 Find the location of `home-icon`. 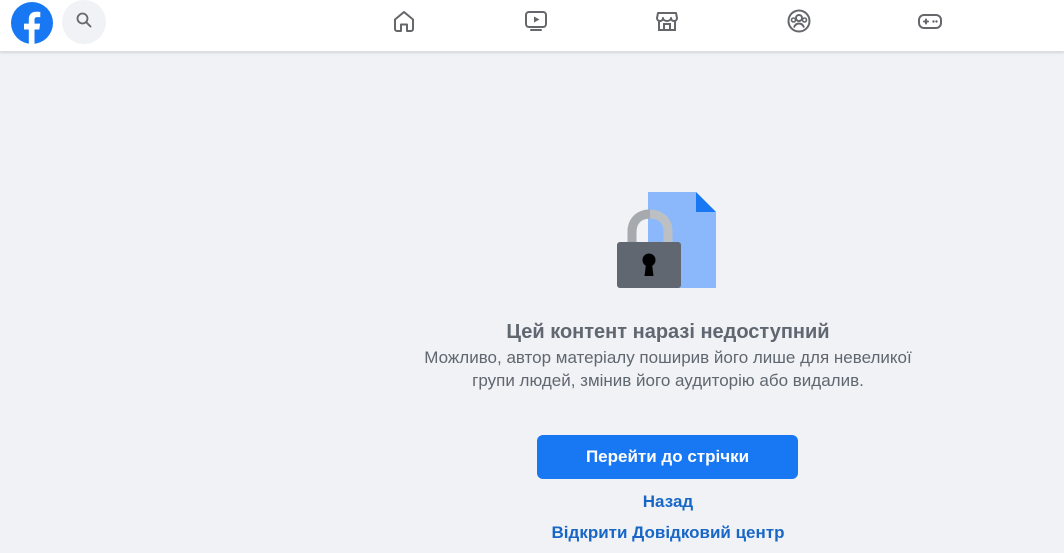

home-icon is located at coordinates (404, 23).